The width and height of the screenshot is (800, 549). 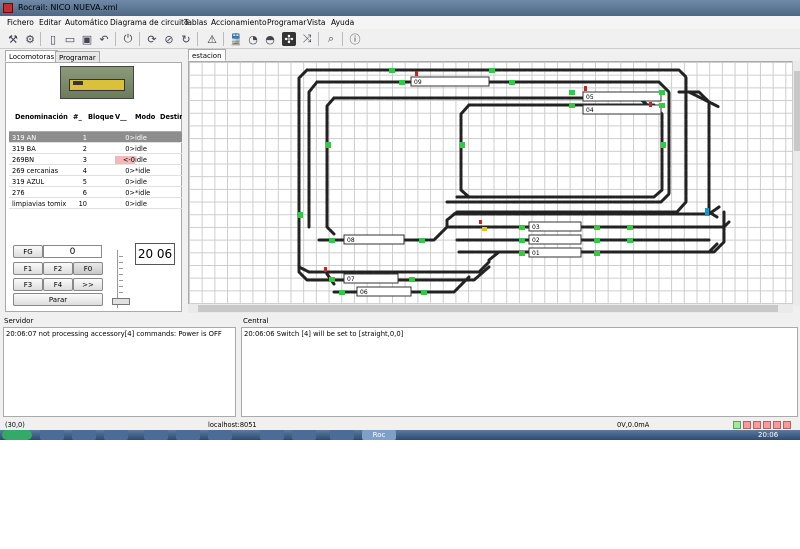 I want to click on new-icon: ▯, so click(x=53, y=39).